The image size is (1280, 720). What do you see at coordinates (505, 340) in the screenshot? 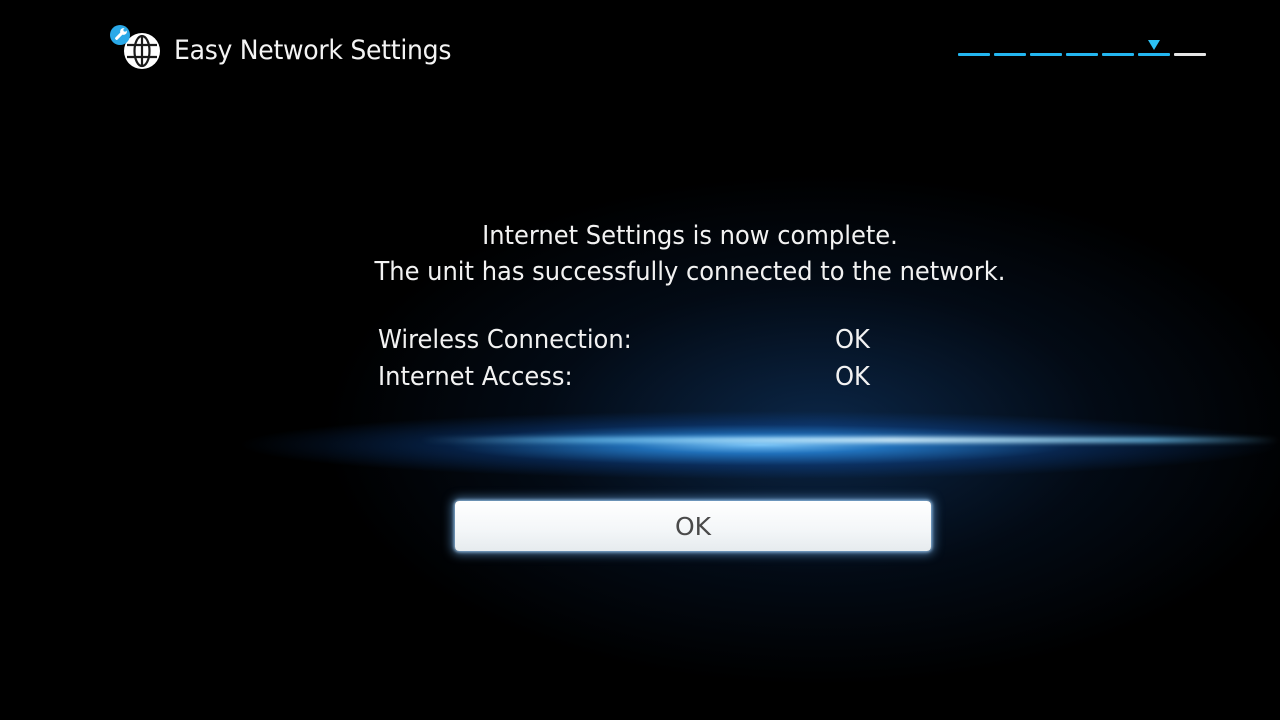
I see `status-label: Wireless Connection:` at bounding box center [505, 340].